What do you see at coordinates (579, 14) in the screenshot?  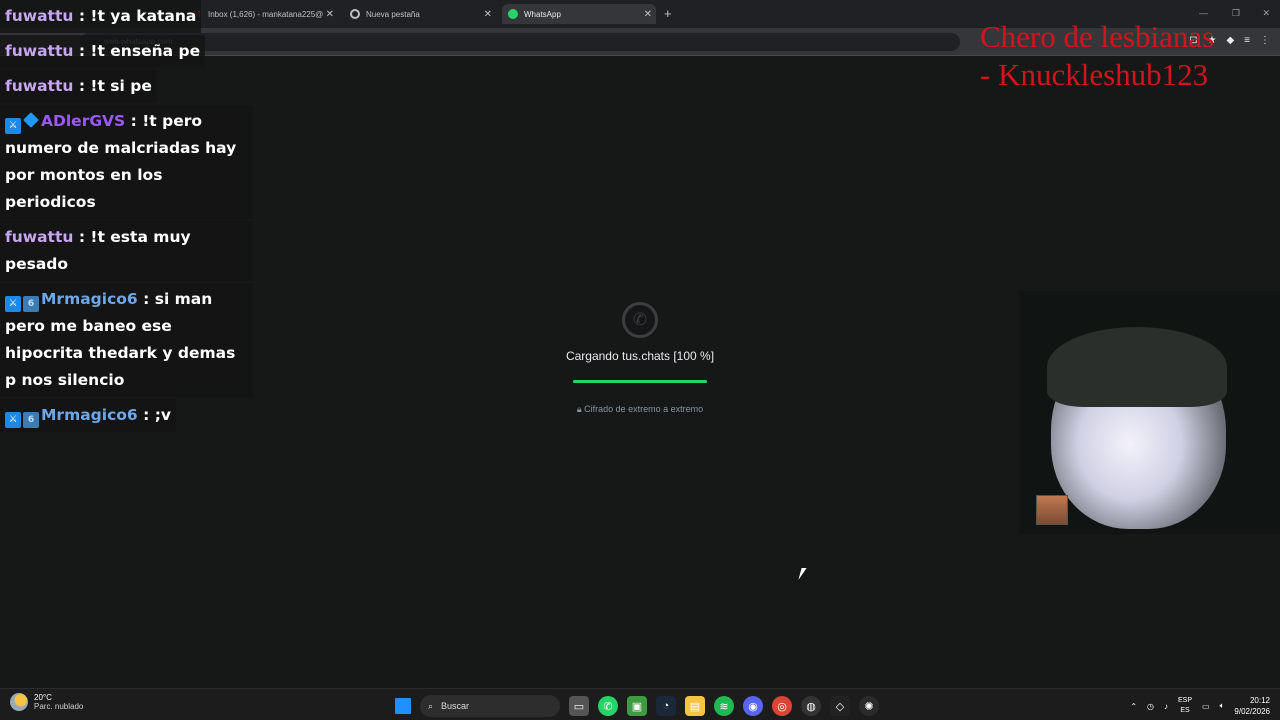 I see `tab-whatsapp: WhatsApp ✕` at bounding box center [579, 14].